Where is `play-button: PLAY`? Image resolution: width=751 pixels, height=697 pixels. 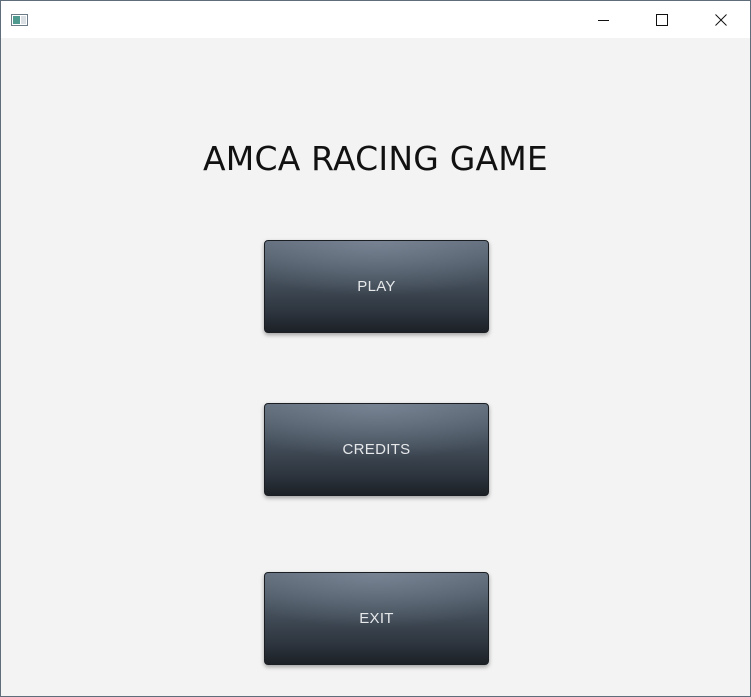 play-button: PLAY is located at coordinates (376, 286).